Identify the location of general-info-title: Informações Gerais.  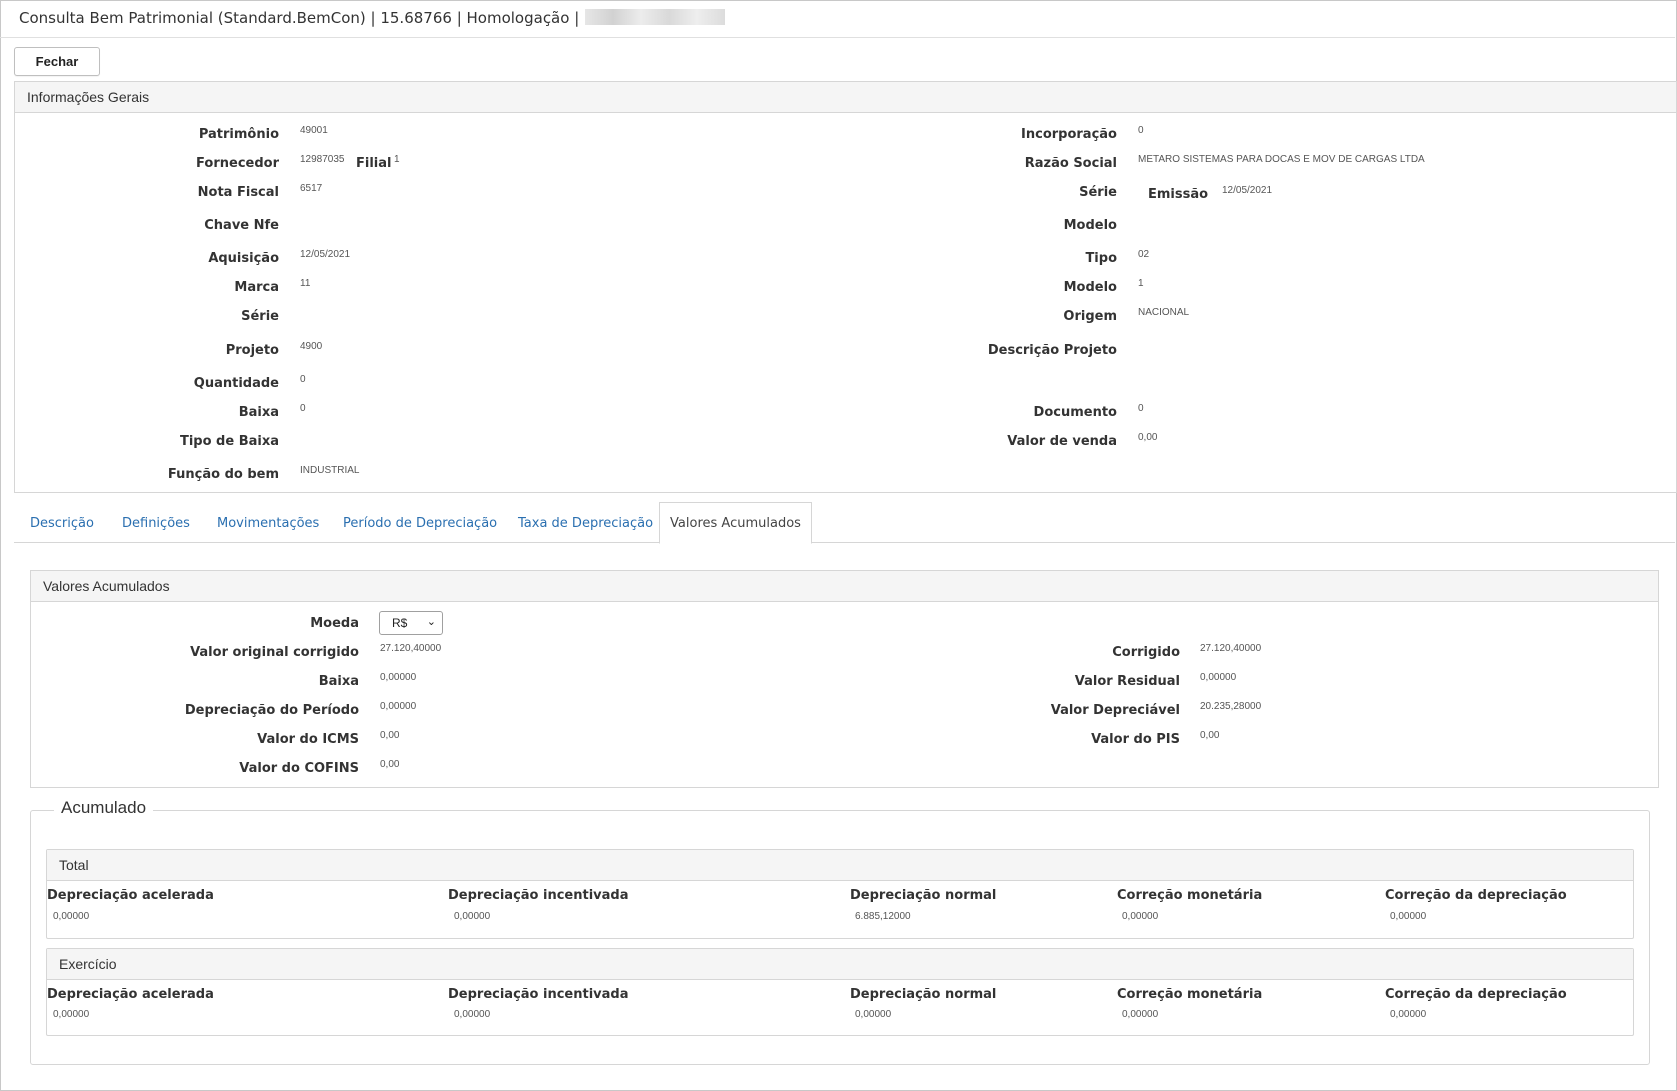
(88, 97).